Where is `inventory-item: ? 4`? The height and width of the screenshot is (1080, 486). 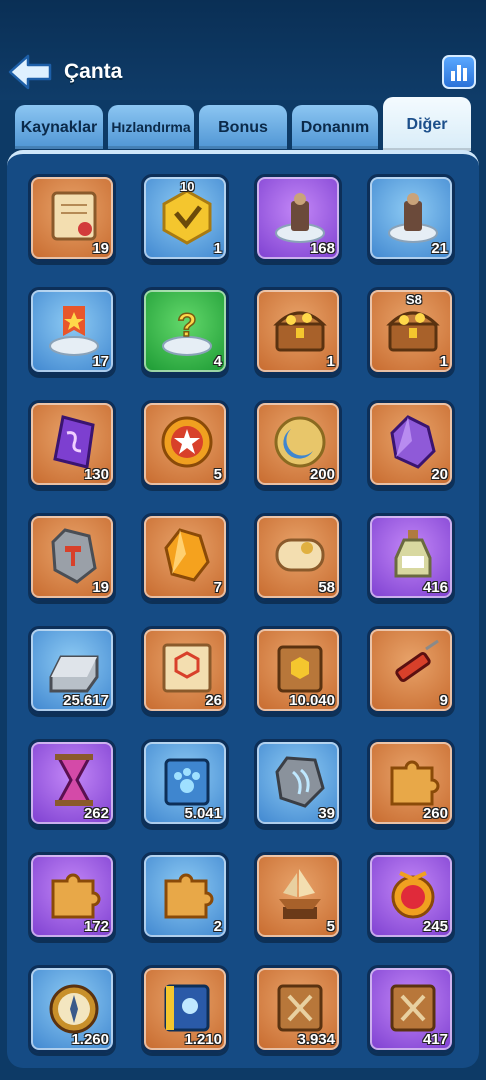
inventory-item: ? 4 is located at coordinates (185, 331).